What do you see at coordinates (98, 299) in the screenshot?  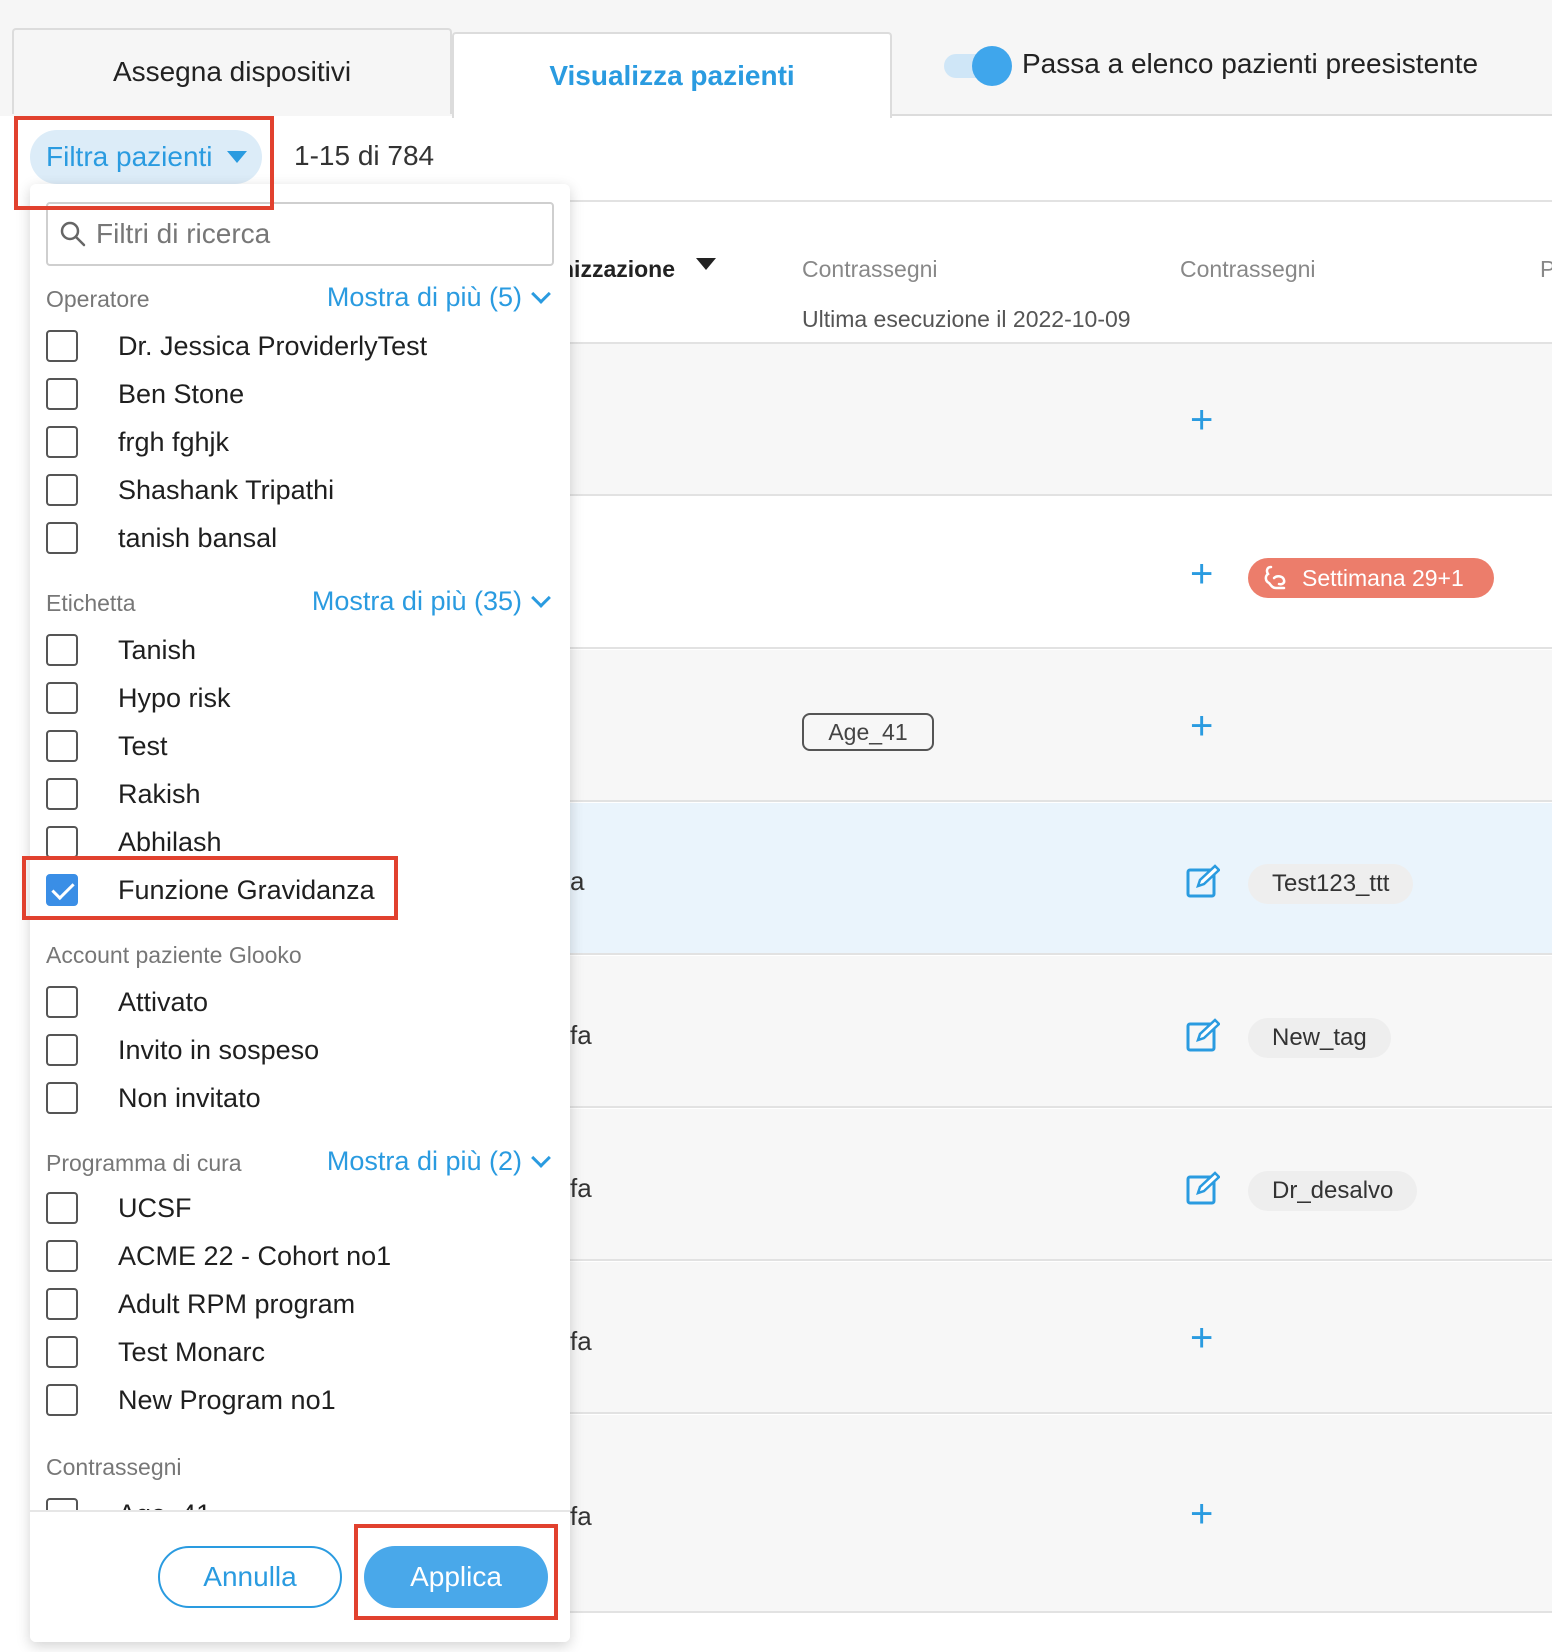 I see `section-title-operator: Operatore` at bounding box center [98, 299].